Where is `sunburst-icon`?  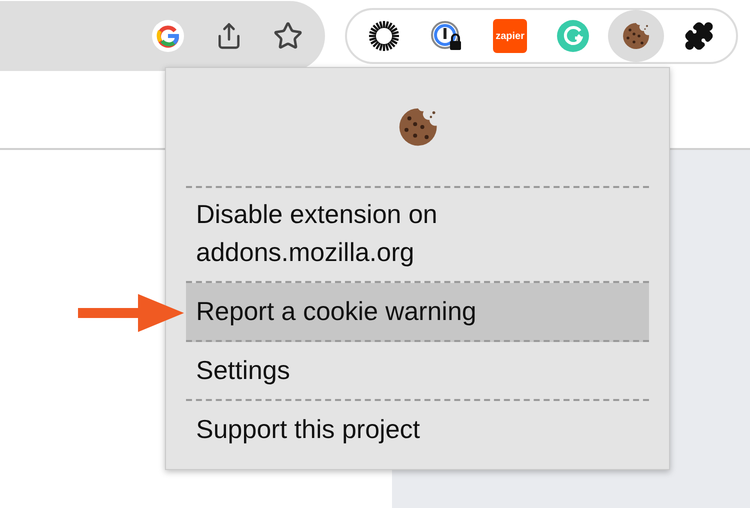
sunburst-icon is located at coordinates (384, 36).